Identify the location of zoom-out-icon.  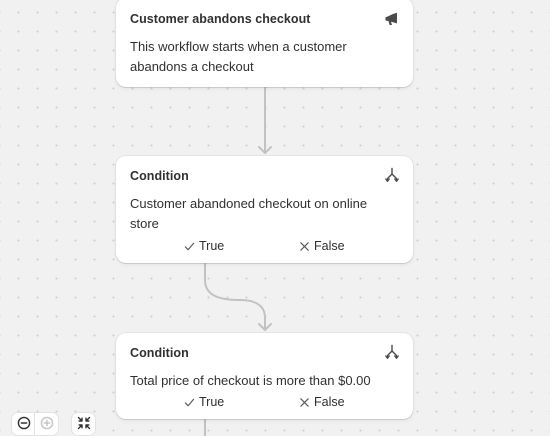
(24, 424).